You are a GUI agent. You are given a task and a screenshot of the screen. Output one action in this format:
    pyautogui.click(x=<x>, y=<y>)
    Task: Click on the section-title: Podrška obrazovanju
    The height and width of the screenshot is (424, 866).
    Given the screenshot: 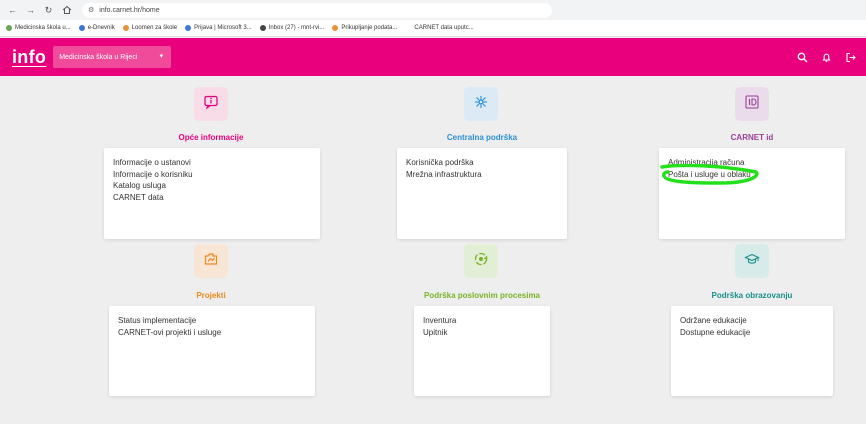 What is the action you would take?
    pyautogui.click(x=752, y=295)
    